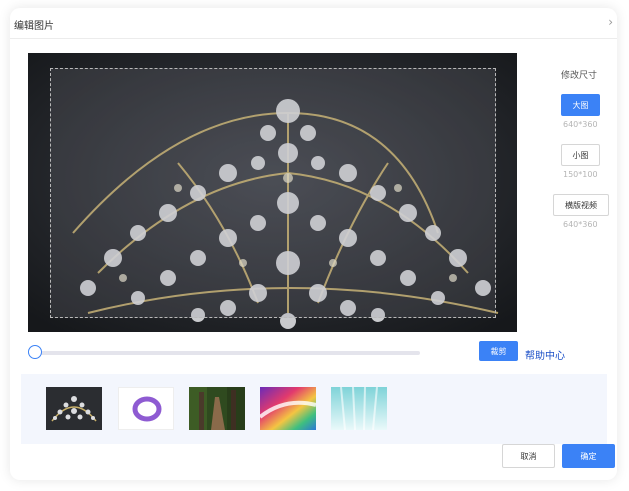 Image resolution: width=629 pixels, height=491 pixels. What do you see at coordinates (580, 224) in the screenshot?
I see `size-video-dims: 640*360` at bounding box center [580, 224].